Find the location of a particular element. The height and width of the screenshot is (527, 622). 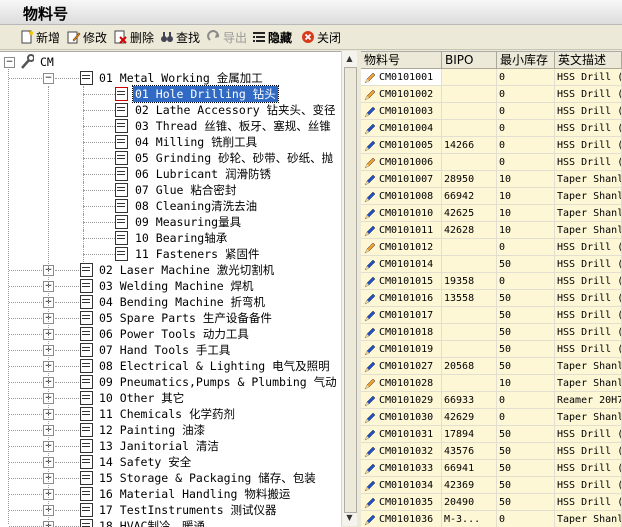

tree-node-label: 02 Laser Machine 激光切割机 is located at coordinates (187, 270).